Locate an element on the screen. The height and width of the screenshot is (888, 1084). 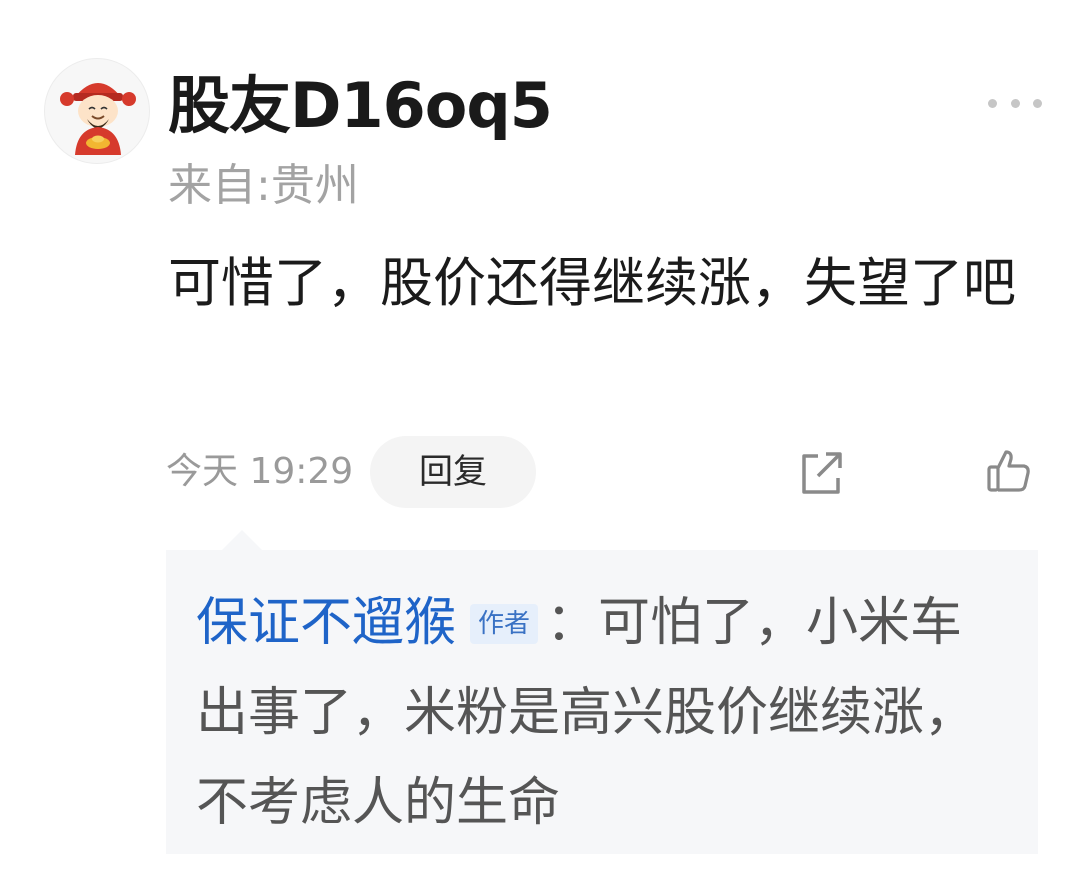
avatar is located at coordinates (97, 111).